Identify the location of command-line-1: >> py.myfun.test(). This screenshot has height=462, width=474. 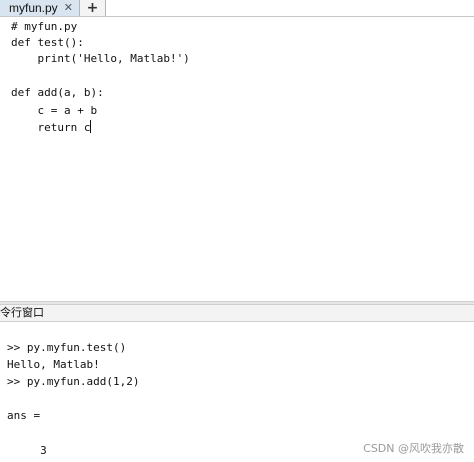
(67, 347).